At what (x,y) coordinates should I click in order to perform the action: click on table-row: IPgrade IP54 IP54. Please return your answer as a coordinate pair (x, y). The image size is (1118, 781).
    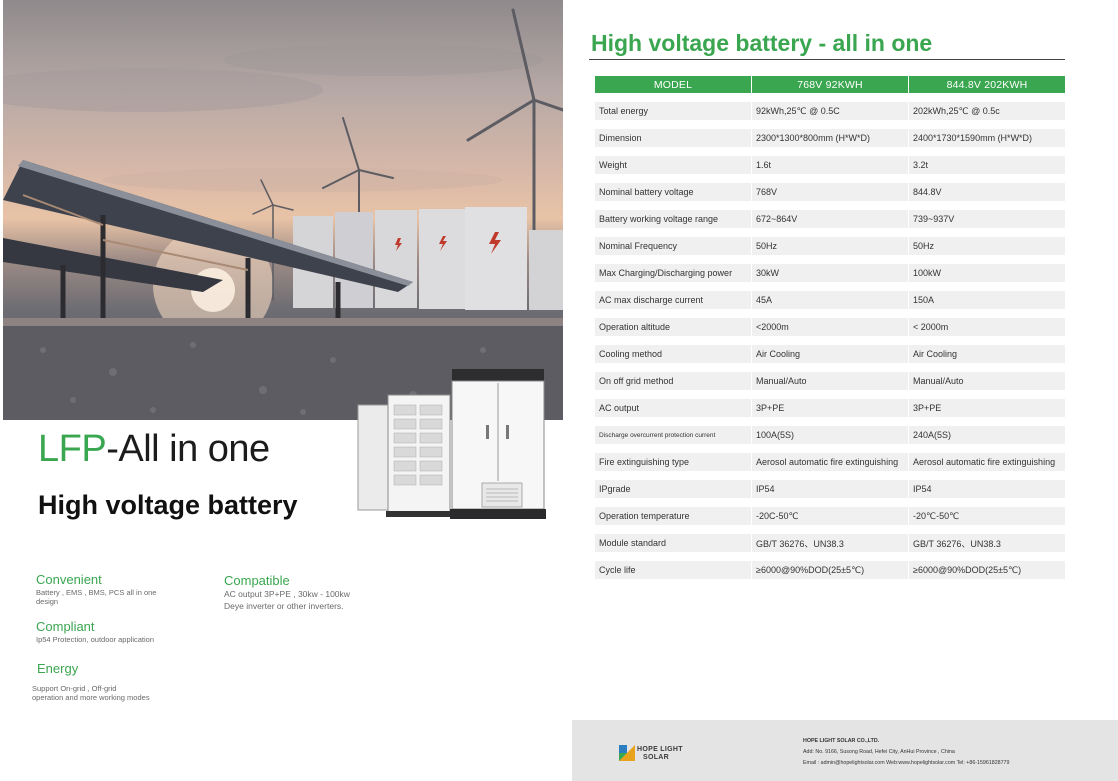
    Looking at the image, I should click on (830, 489).